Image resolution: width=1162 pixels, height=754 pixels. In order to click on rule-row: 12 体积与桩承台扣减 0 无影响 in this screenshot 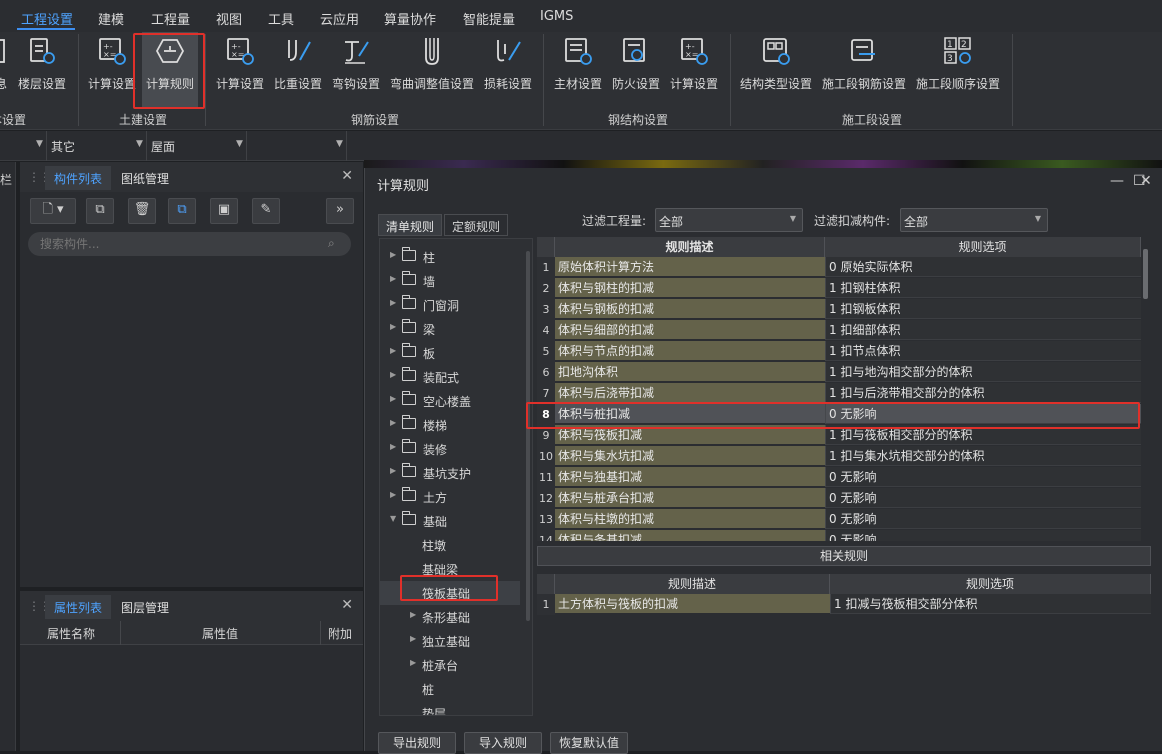, I will do `click(839, 498)`.